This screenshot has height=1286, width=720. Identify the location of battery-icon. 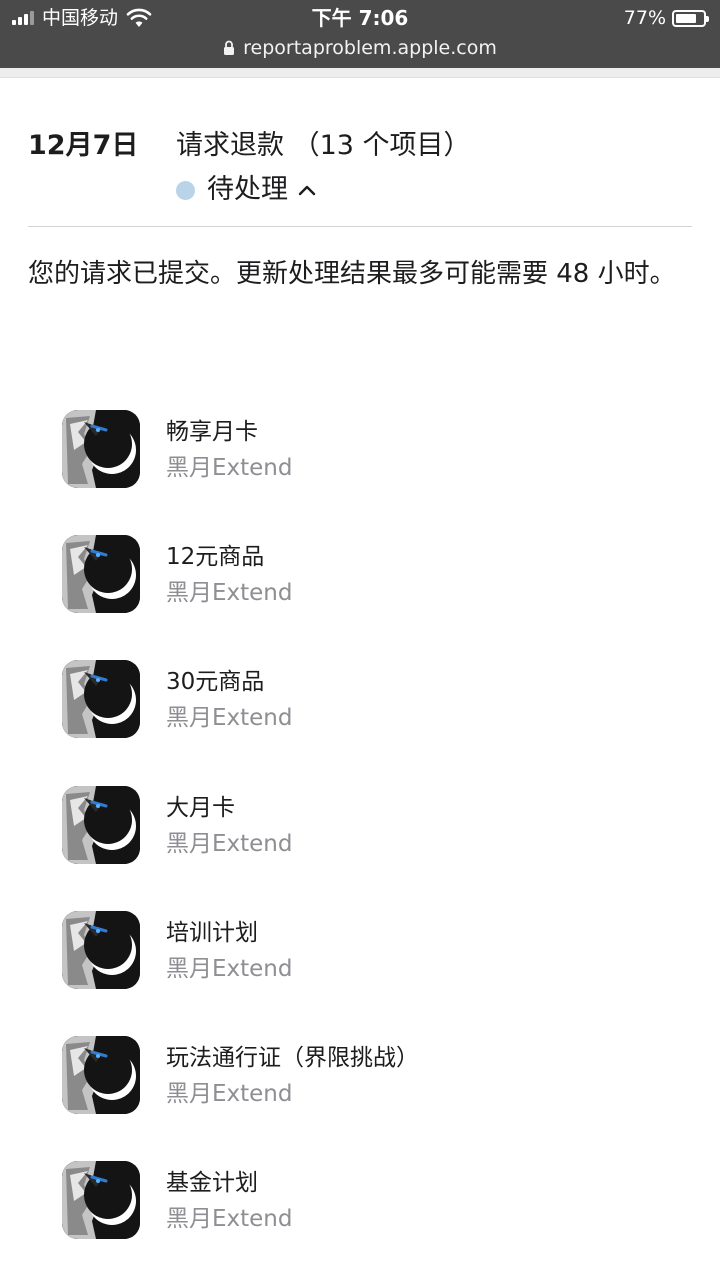
(690, 18).